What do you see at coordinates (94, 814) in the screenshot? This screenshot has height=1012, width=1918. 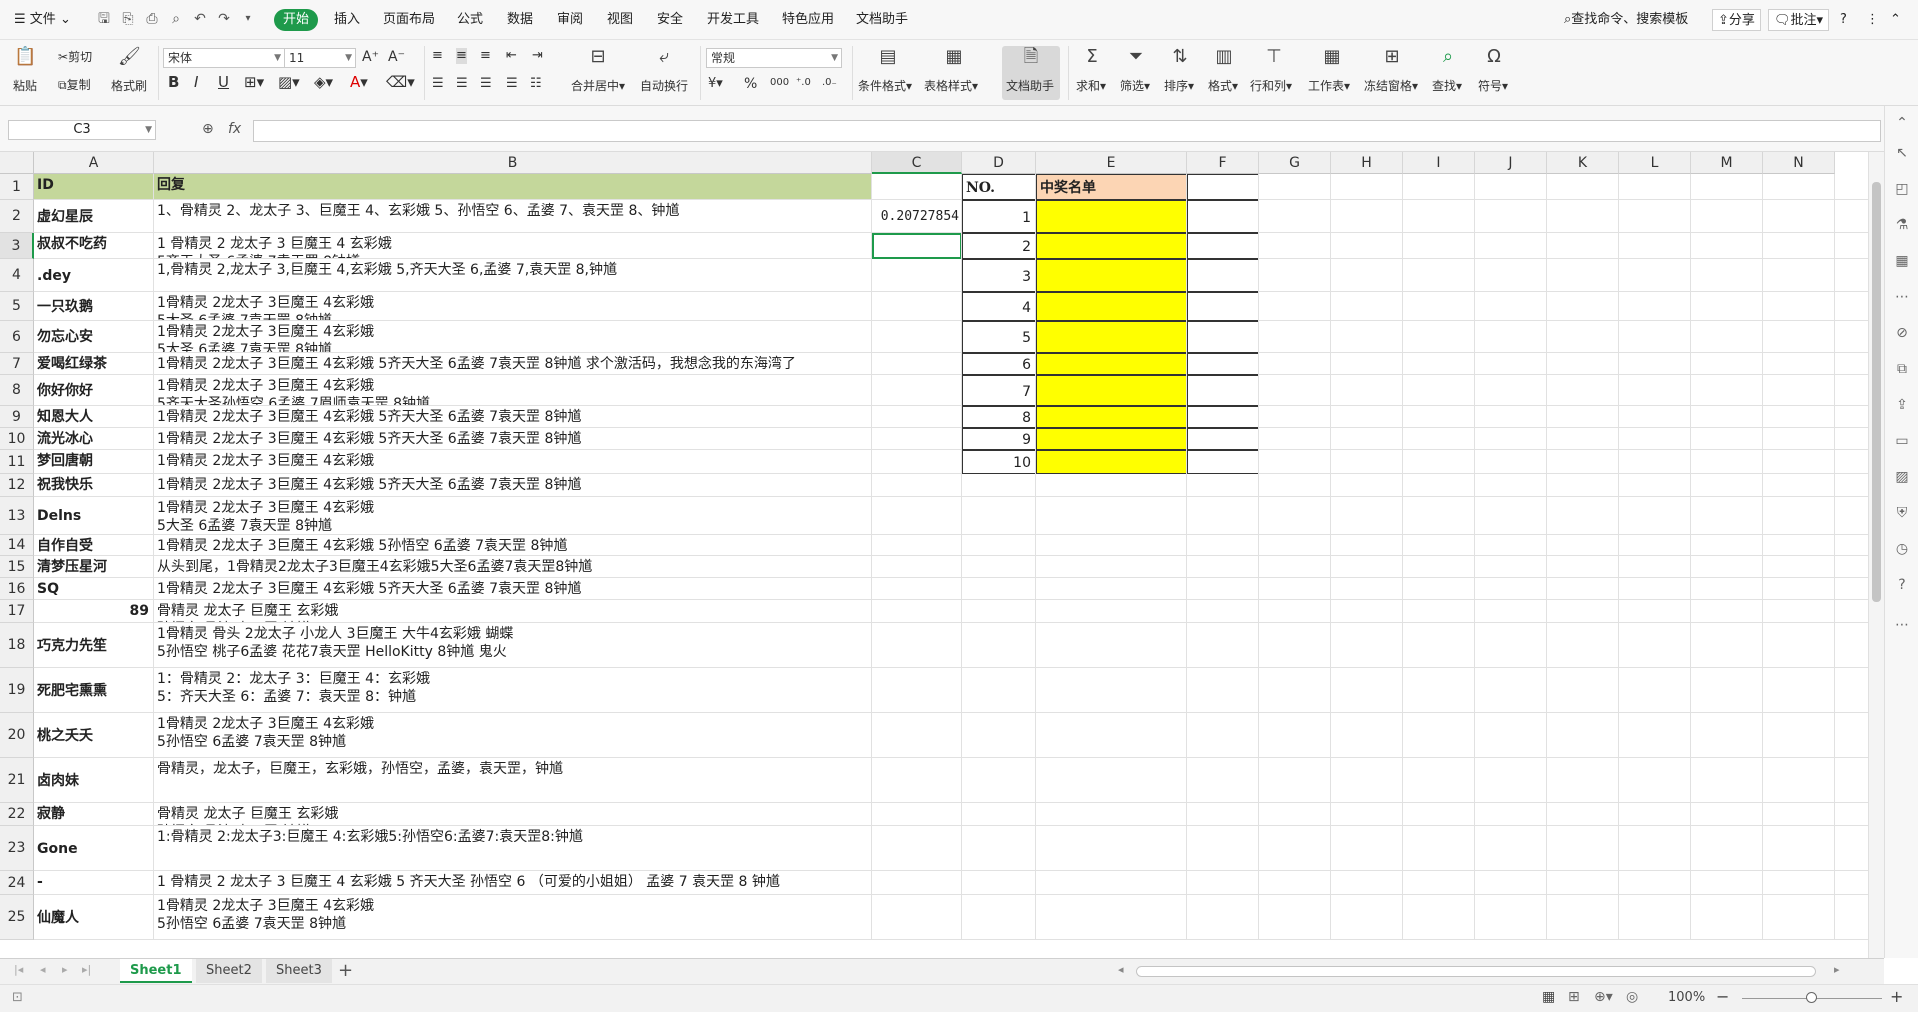 I see `cell-a22: 寂静` at bounding box center [94, 814].